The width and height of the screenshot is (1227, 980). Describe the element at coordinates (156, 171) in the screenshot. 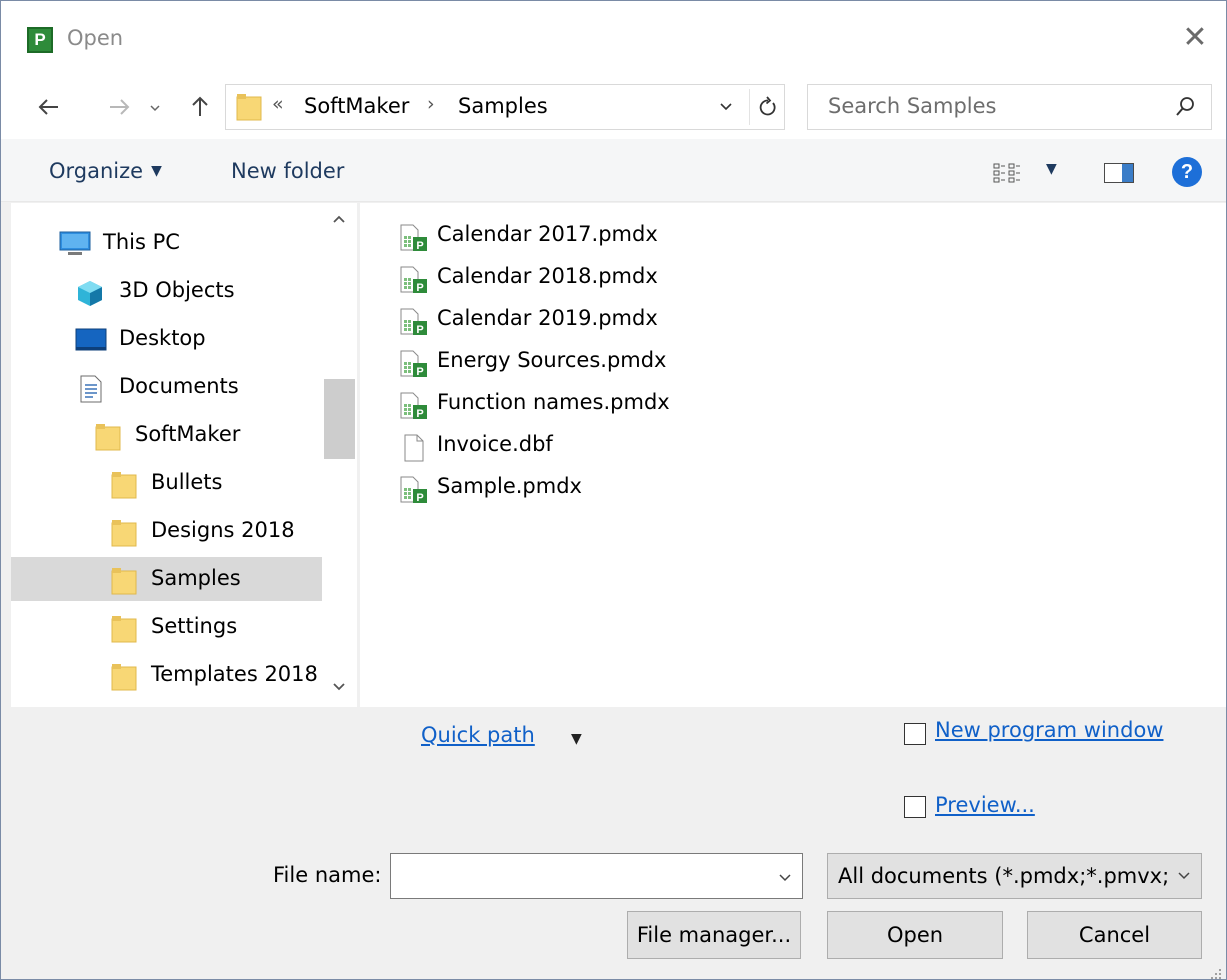

I see `caret-down-icon: ▼` at that location.